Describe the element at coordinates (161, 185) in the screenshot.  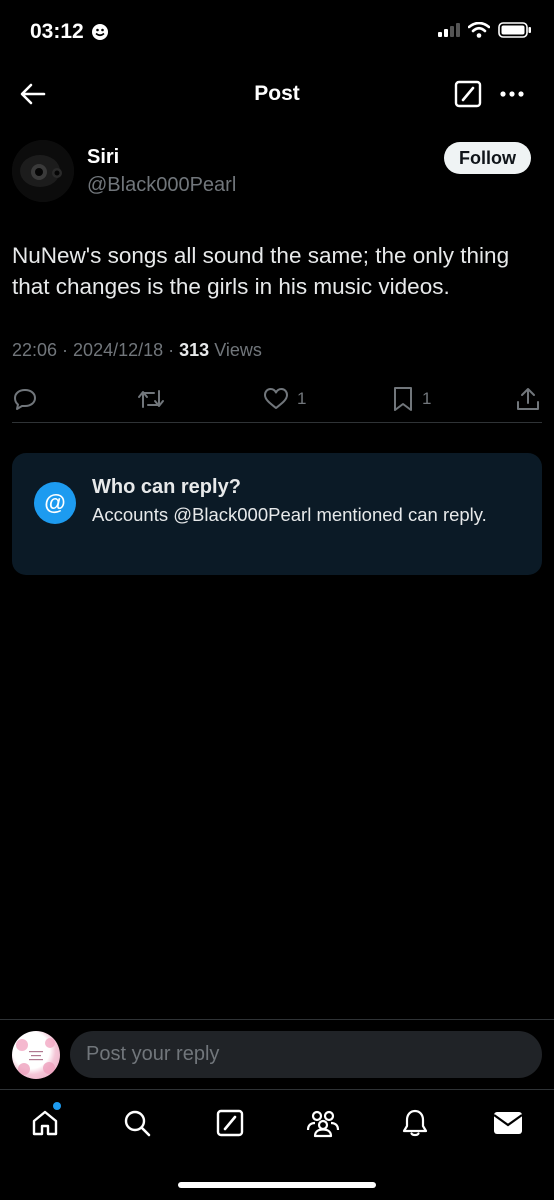
I see `author-handle: @Black000Pearl` at that location.